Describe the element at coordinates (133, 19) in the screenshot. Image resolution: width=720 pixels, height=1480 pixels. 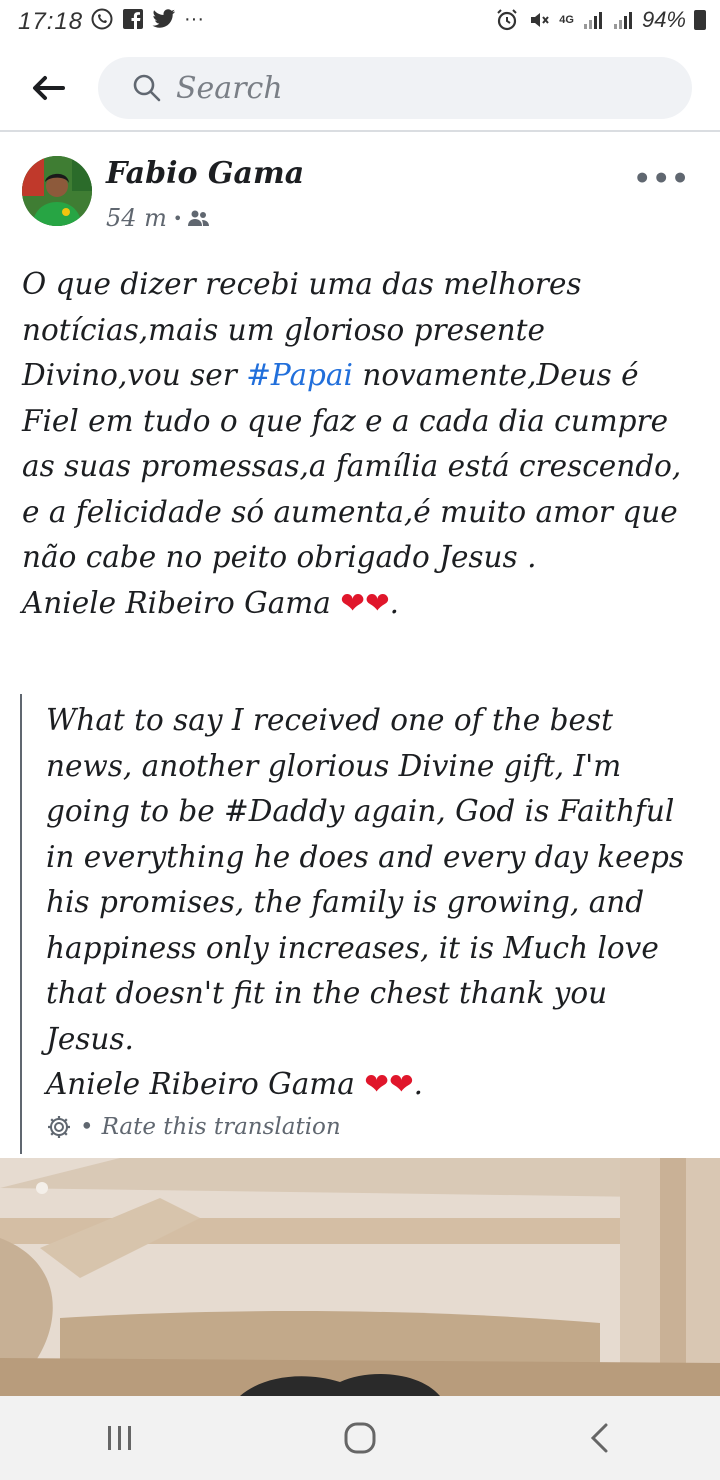
I see `facebook-icon` at that location.